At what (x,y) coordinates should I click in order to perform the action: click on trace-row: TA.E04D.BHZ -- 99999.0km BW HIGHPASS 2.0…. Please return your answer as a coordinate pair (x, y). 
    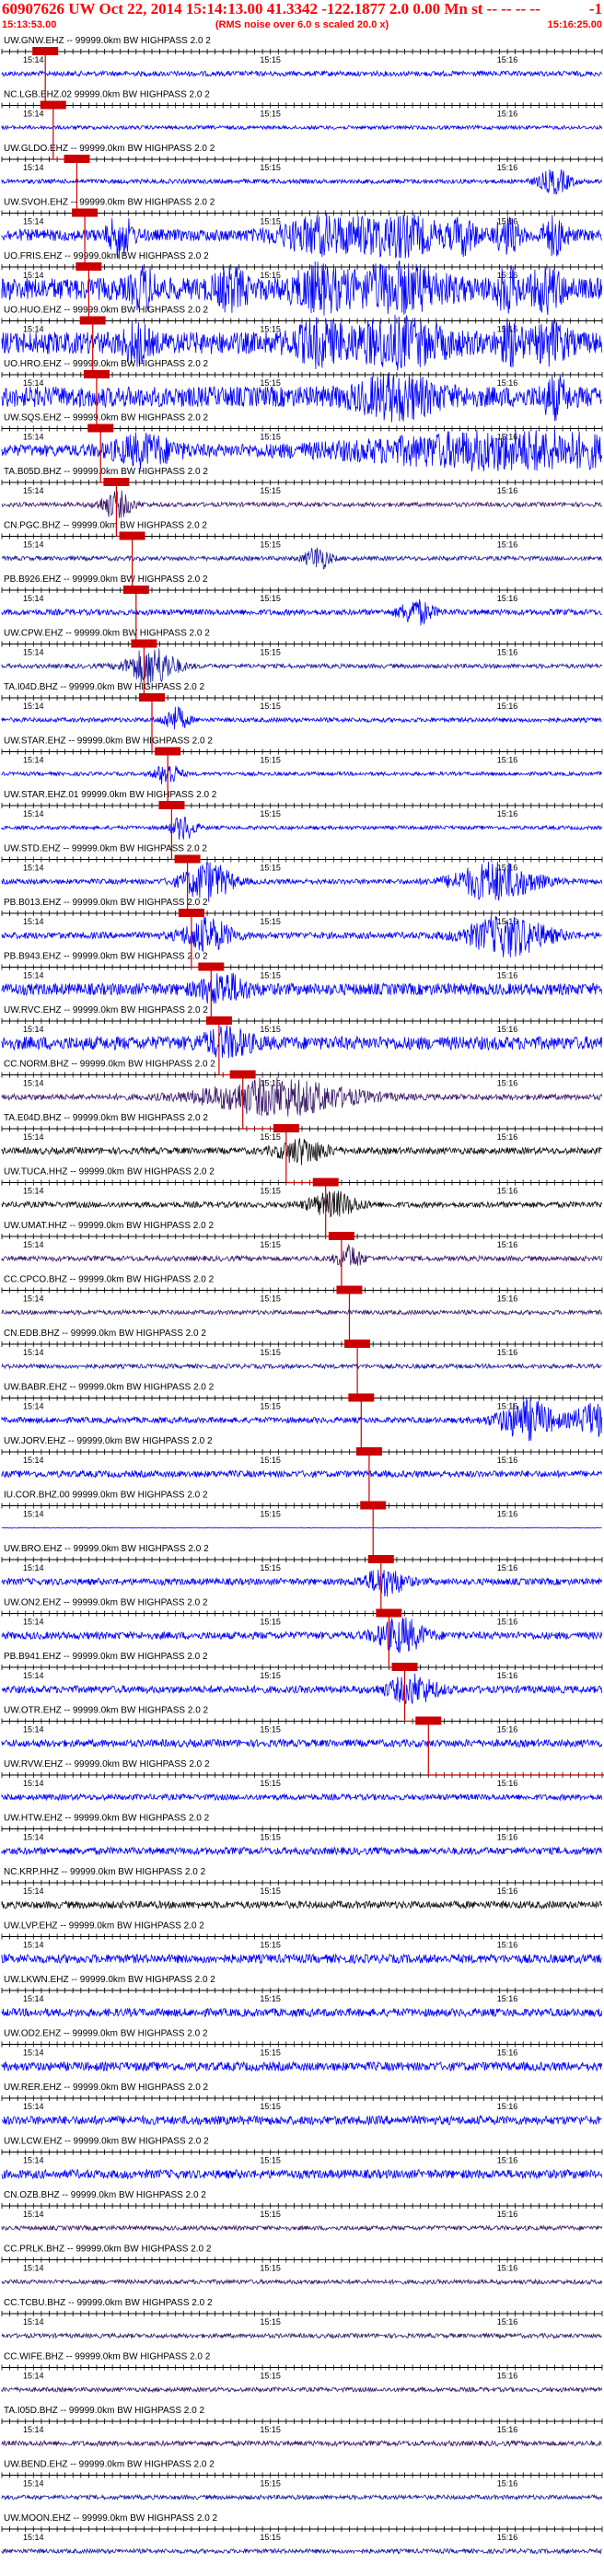
    Looking at the image, I should click on (302, 1139).